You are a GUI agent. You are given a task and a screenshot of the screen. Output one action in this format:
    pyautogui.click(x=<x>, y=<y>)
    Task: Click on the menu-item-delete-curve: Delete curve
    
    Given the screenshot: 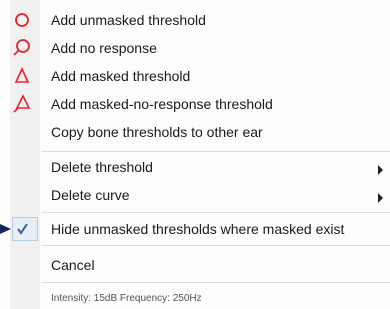 What is the action you would take?
    pyautogui.click(x=200, y=195)
    